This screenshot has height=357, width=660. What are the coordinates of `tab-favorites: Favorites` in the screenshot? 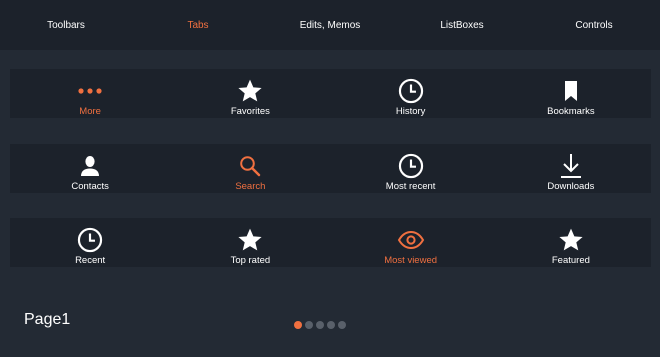 It's located at (250, 93).